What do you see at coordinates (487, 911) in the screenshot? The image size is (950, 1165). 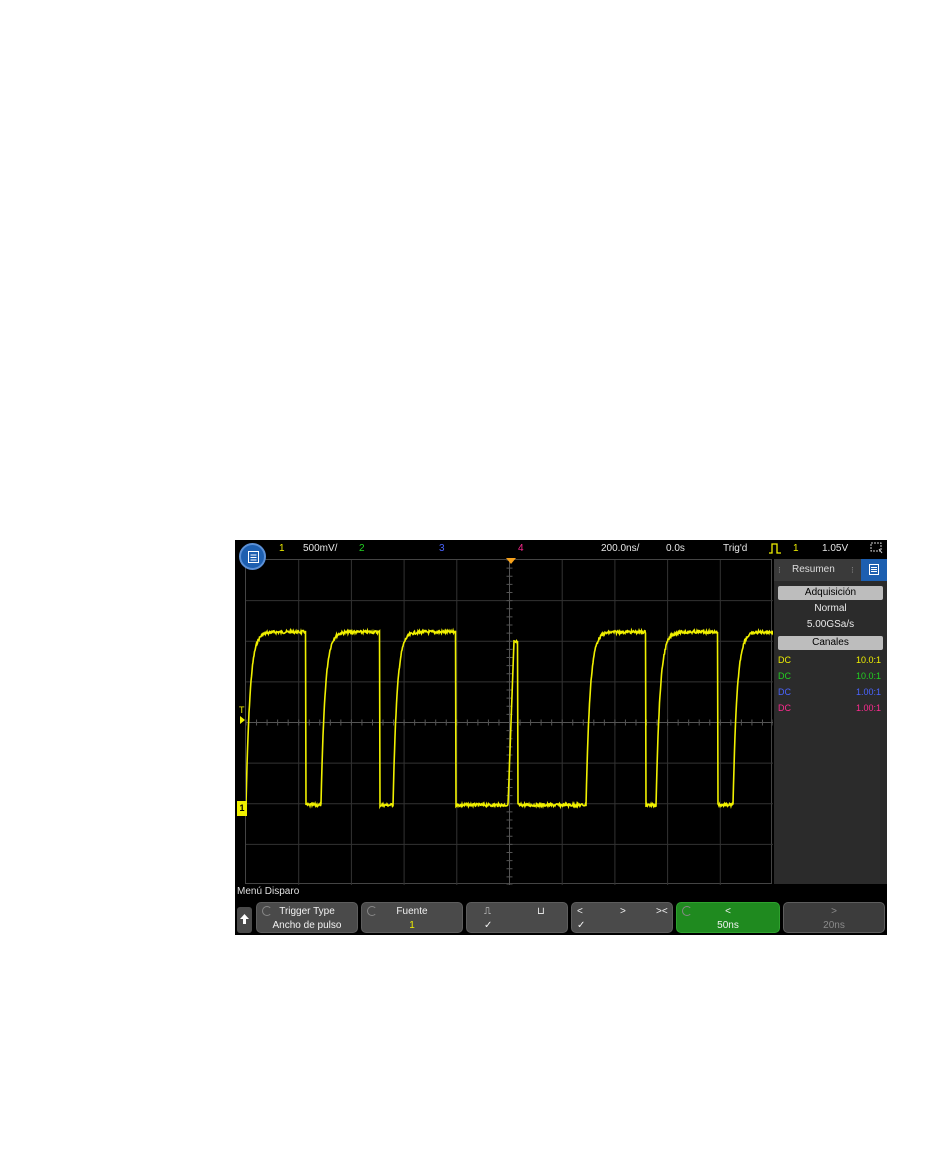 I see `positive-pulse-icon: ⎍` at bounding box center [487, 911].